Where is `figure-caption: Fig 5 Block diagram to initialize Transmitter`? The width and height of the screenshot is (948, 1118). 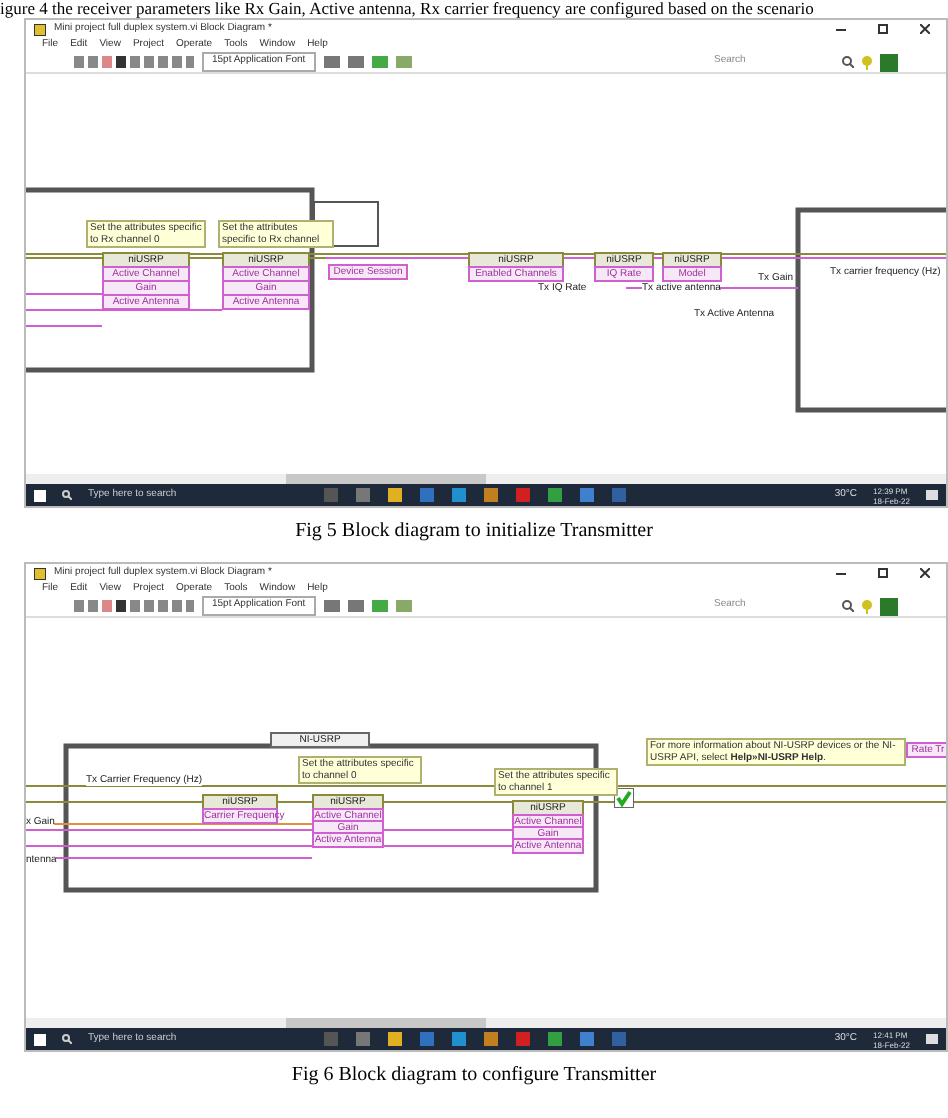
figure-caption: Fig 5 Block diagram to initialize Transmitter is located at coordinates (474, 532).